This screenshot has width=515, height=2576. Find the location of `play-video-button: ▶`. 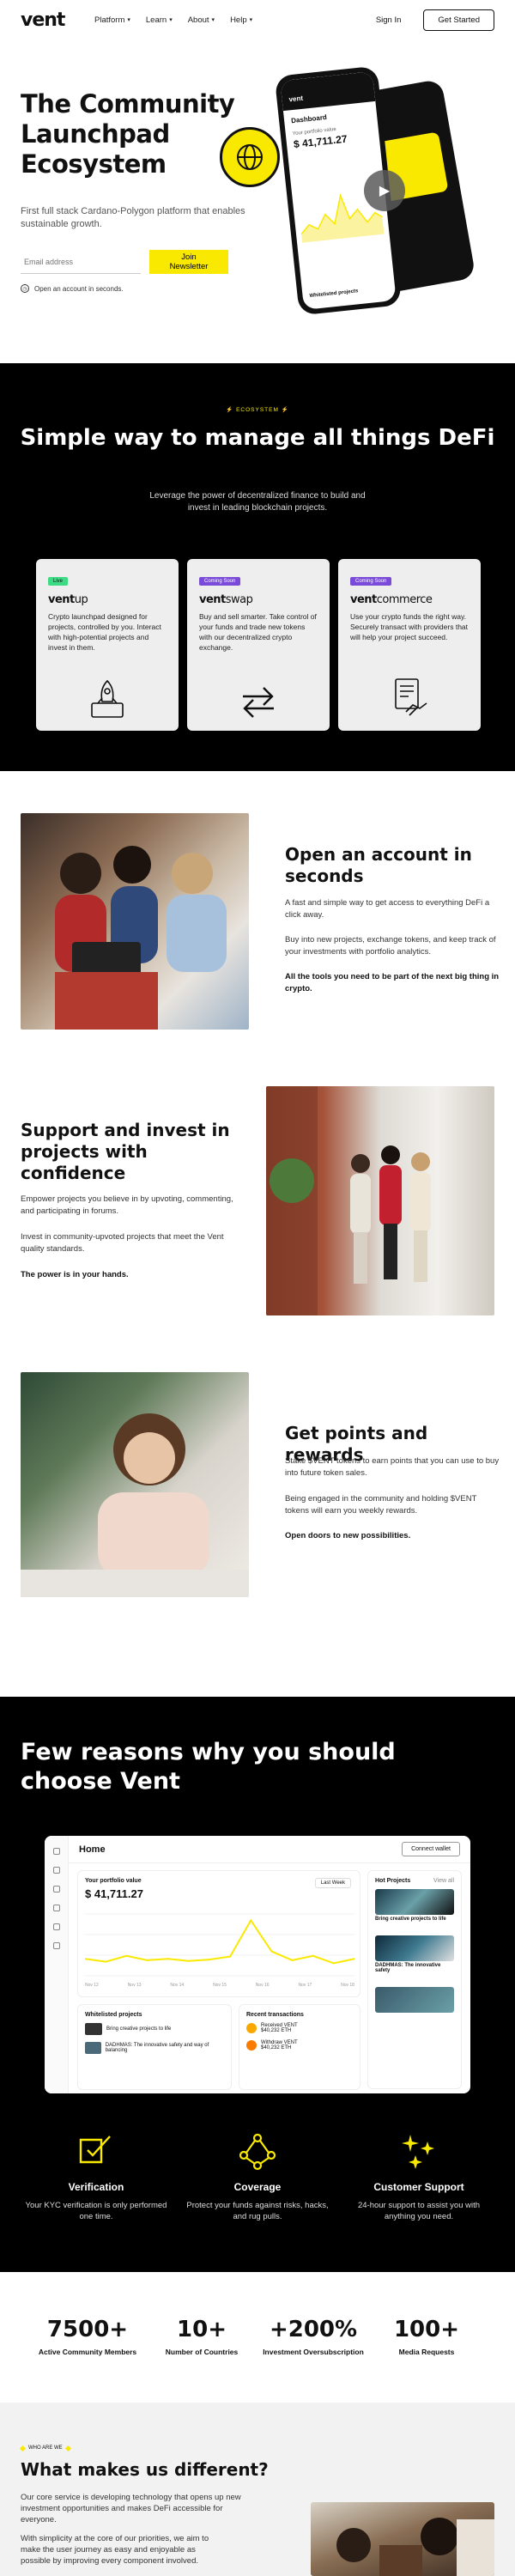

play-video-button: ▶ is located at coordinates (384, 191).